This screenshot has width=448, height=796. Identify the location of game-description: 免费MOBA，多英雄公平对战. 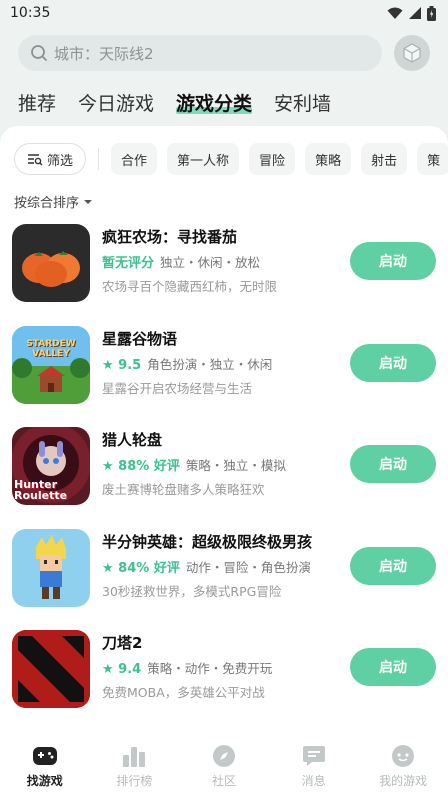
(183, 692).